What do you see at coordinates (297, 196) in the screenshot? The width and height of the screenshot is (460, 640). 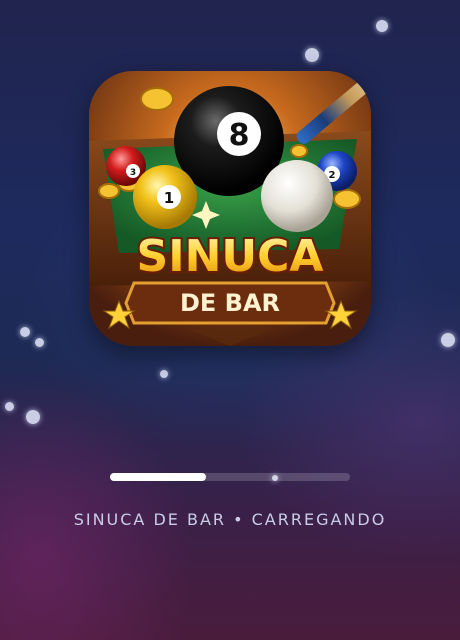 I see `cue-ball-icon` at bounding box center [297, 196].